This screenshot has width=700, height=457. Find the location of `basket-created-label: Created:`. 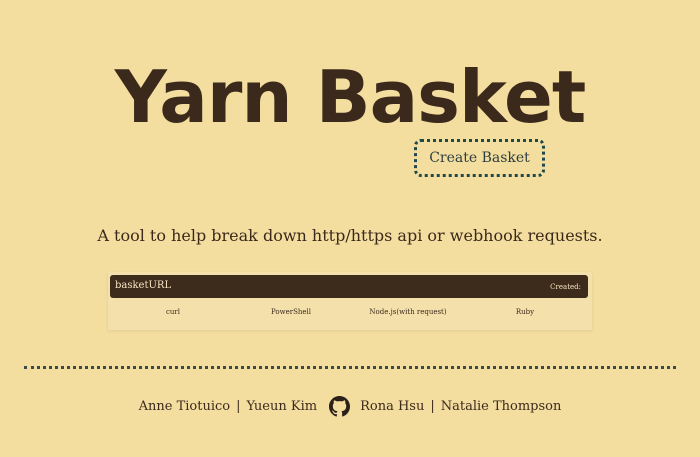

basket-created-label: Created: is located at coordinates (565, 287).